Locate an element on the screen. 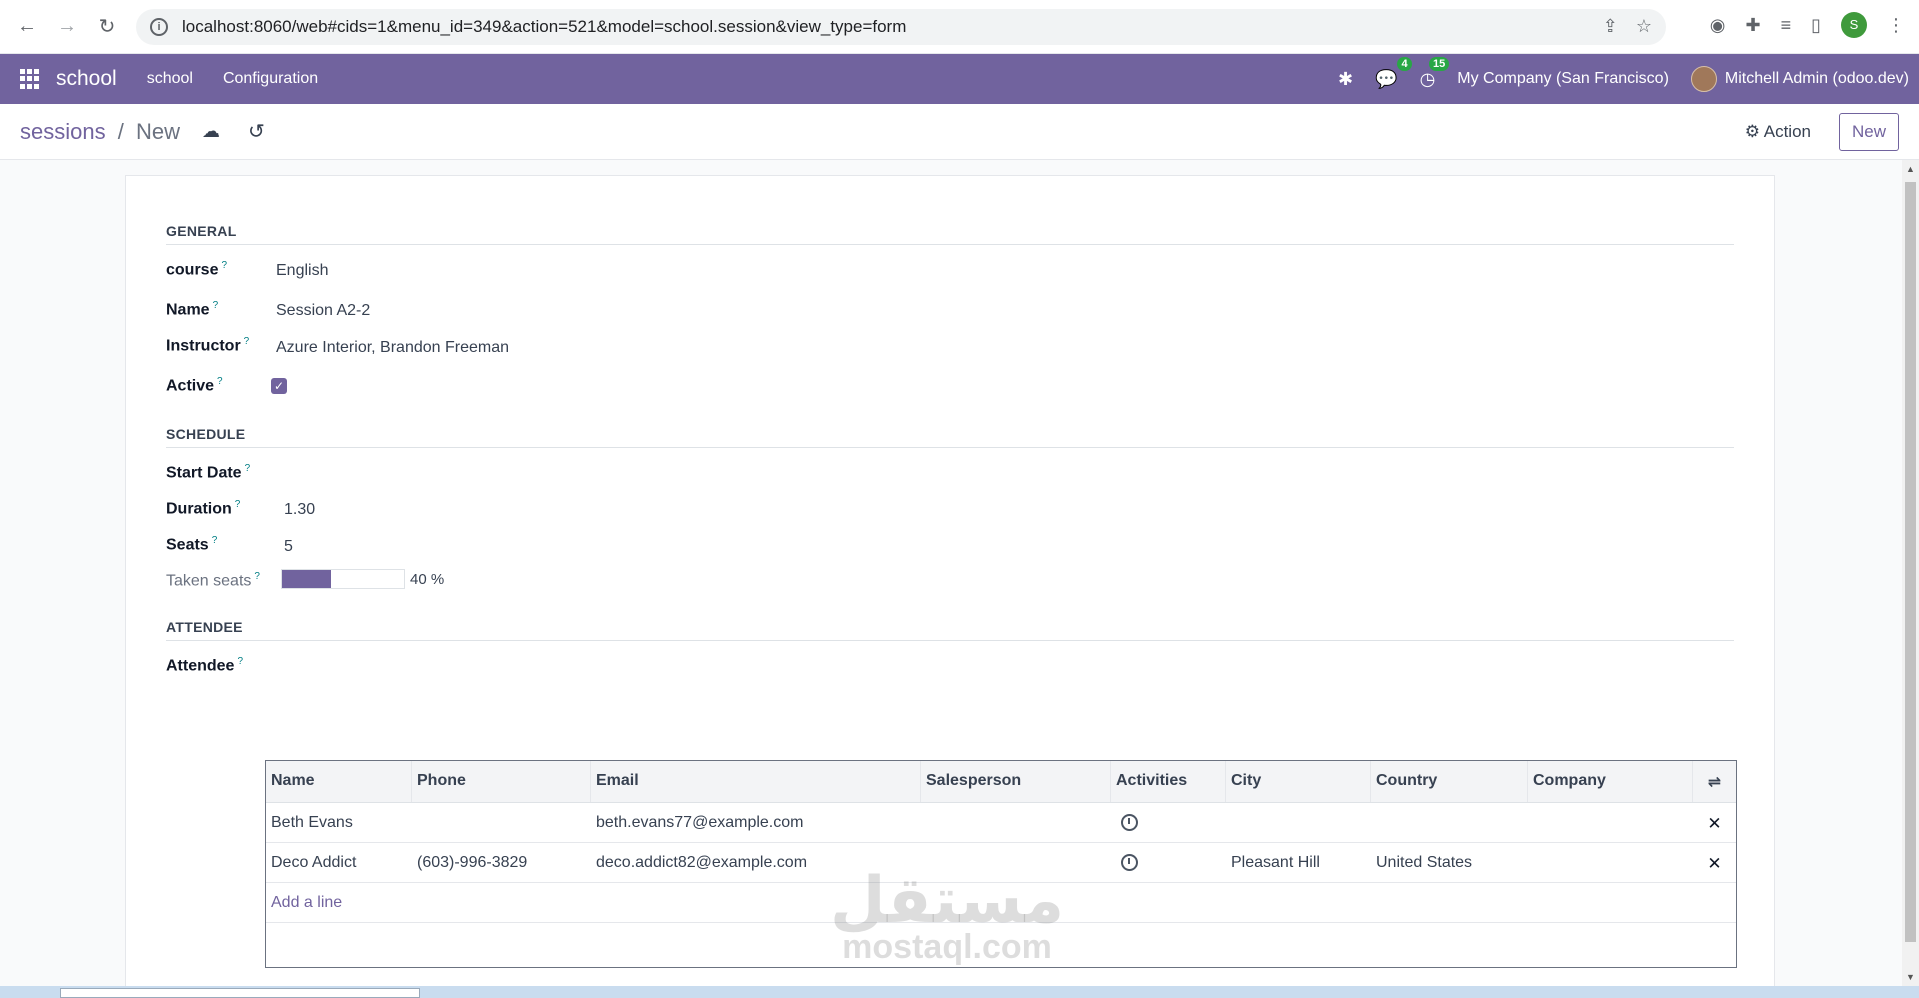  seats-field: 5 is located at coordinates (288, 547).